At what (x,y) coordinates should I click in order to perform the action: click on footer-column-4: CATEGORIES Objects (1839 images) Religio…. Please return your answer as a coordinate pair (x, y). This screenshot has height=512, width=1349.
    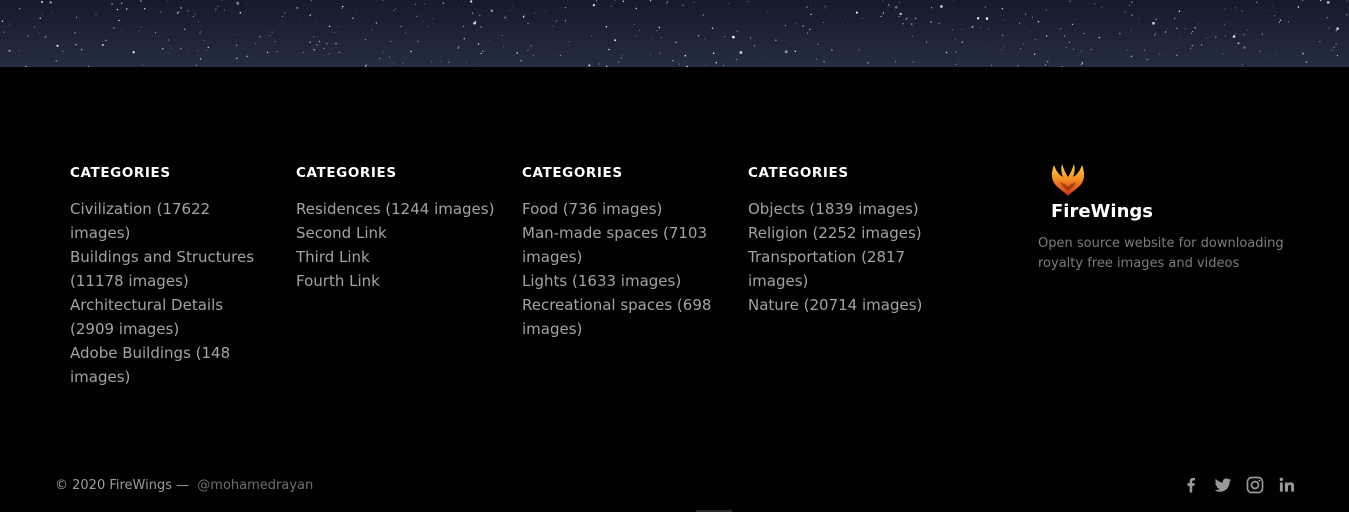
    Looking at the image, I should click on (848, 240).